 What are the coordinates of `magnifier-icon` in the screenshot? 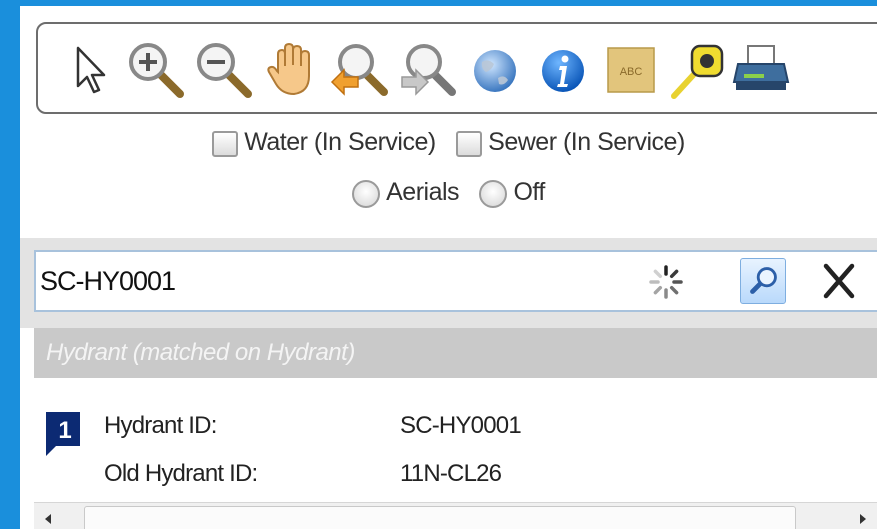 It's located at (763, 280).